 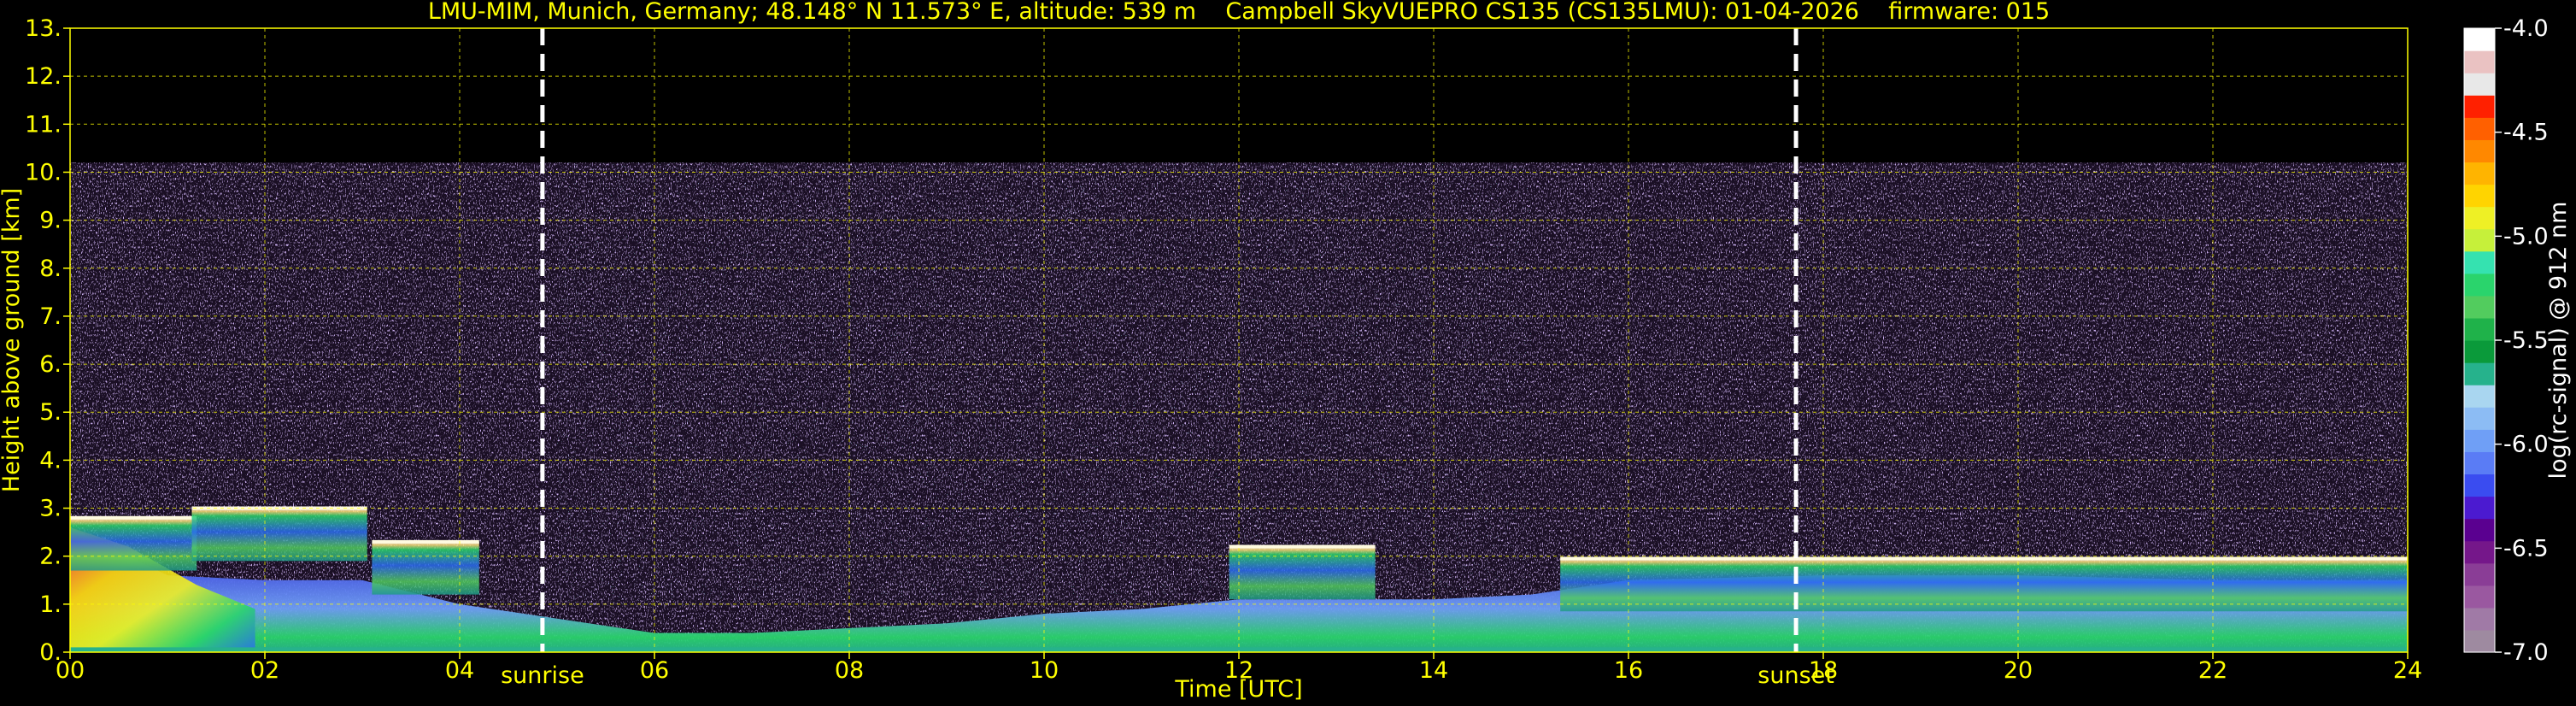 I want to click on colorbar-tick-label: -6.0, so click(x=2526, y=445).